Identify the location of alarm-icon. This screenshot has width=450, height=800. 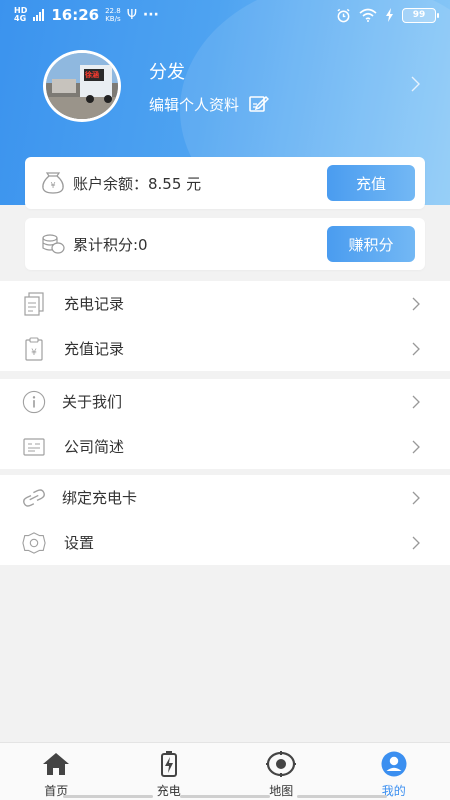
(343, 15).